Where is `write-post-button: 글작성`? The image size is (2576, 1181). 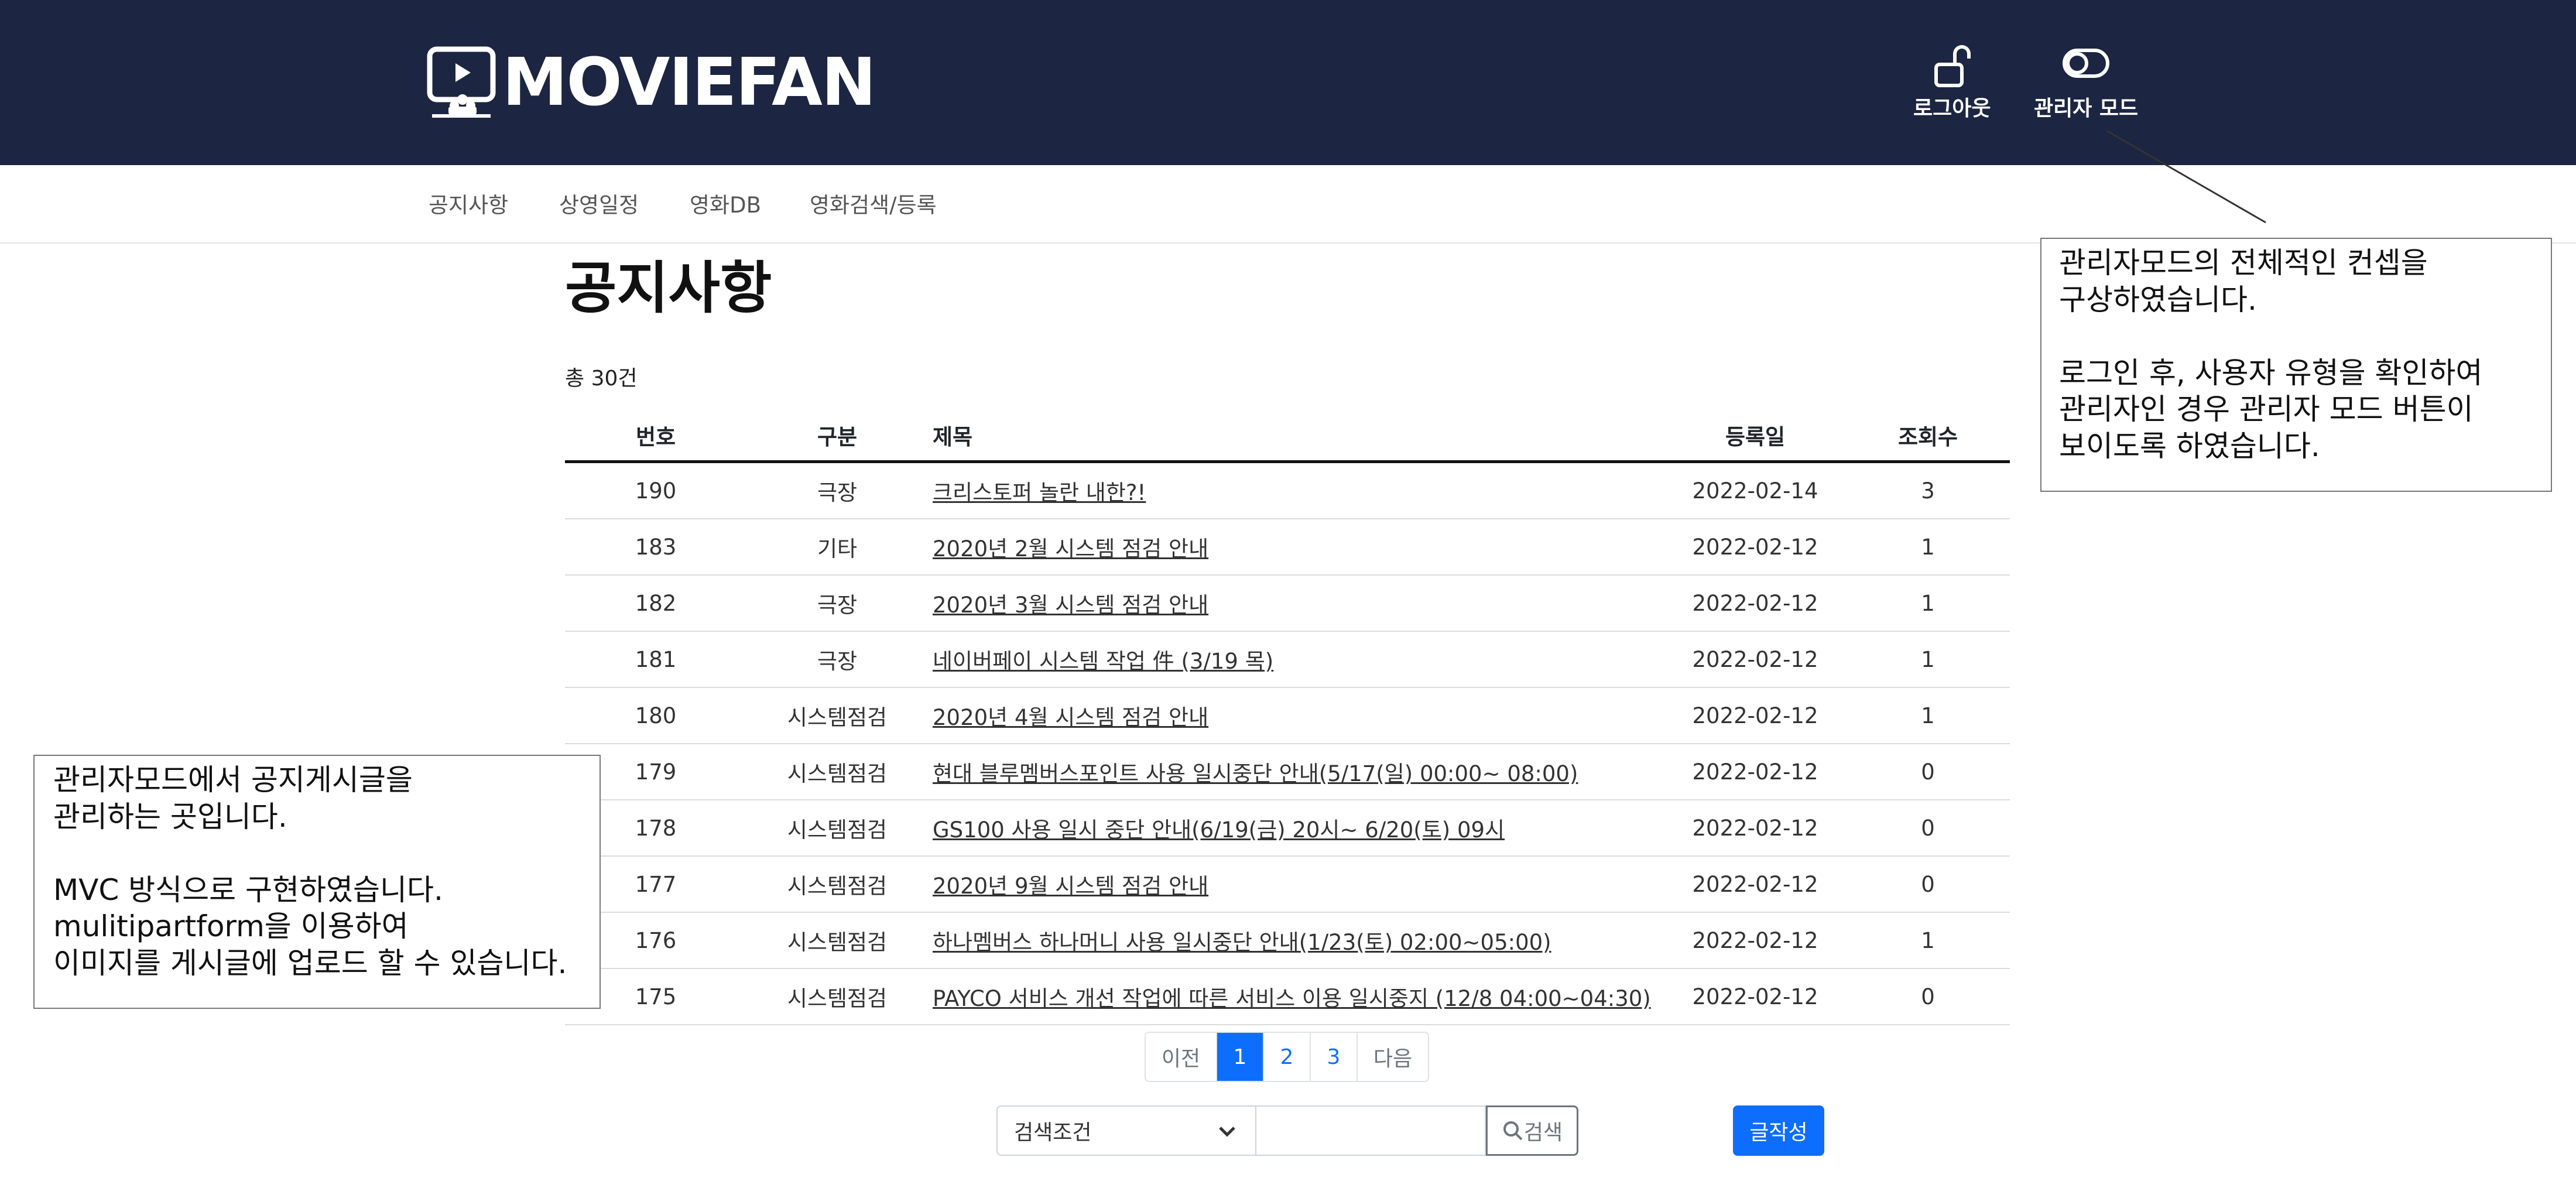 write-post-button: 글작성 is located at coordinates (1779, 1130).